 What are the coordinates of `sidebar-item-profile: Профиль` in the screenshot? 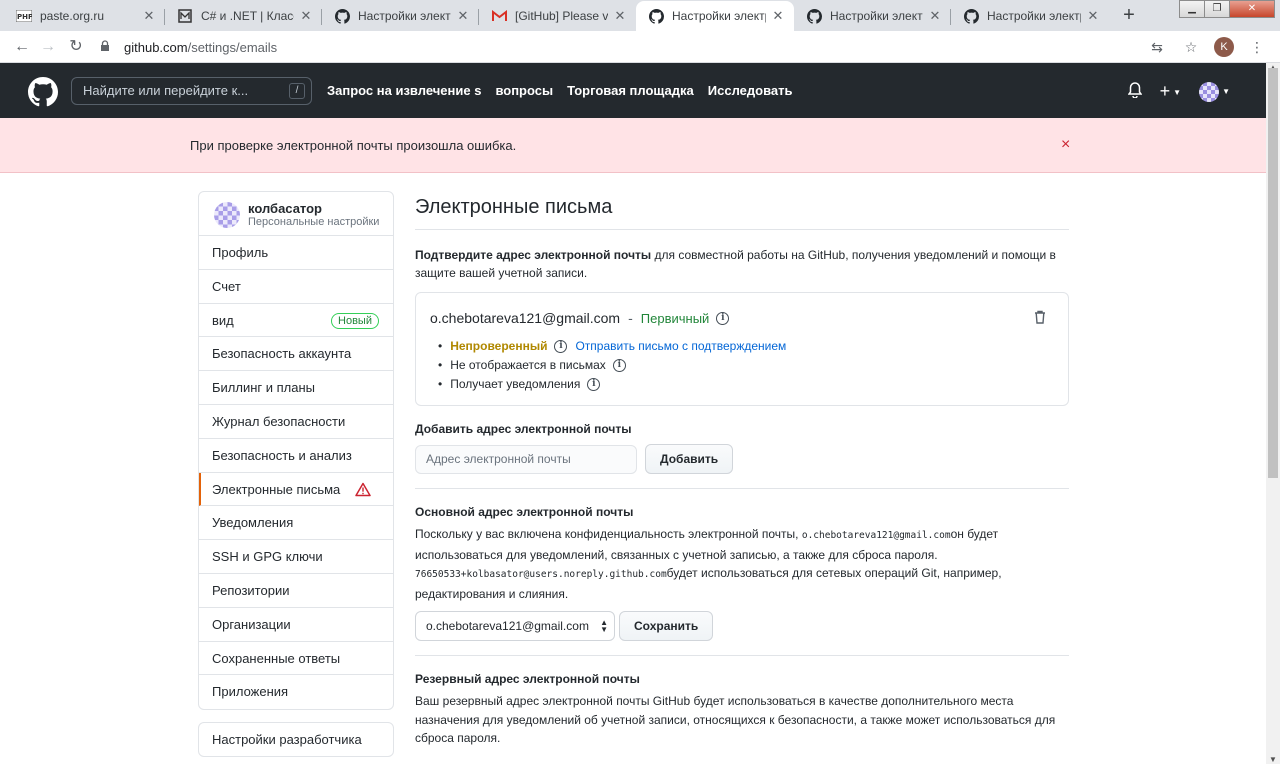 It's located at (296, 253).